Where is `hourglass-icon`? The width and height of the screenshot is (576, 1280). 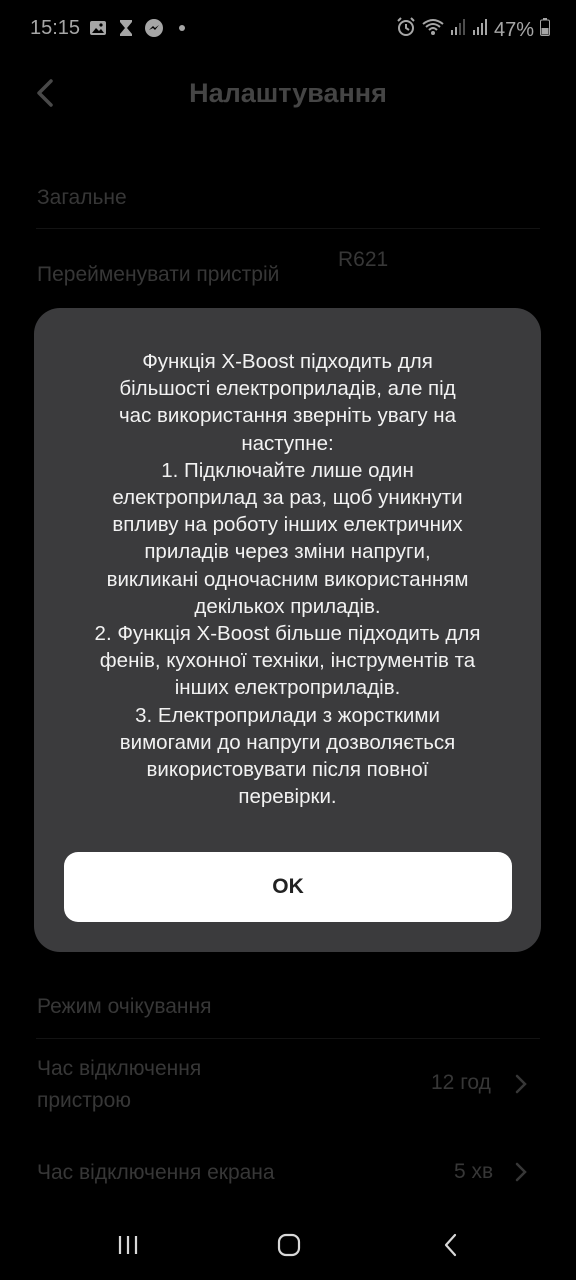 hourglass-icon is located at coordinates (126, 28).